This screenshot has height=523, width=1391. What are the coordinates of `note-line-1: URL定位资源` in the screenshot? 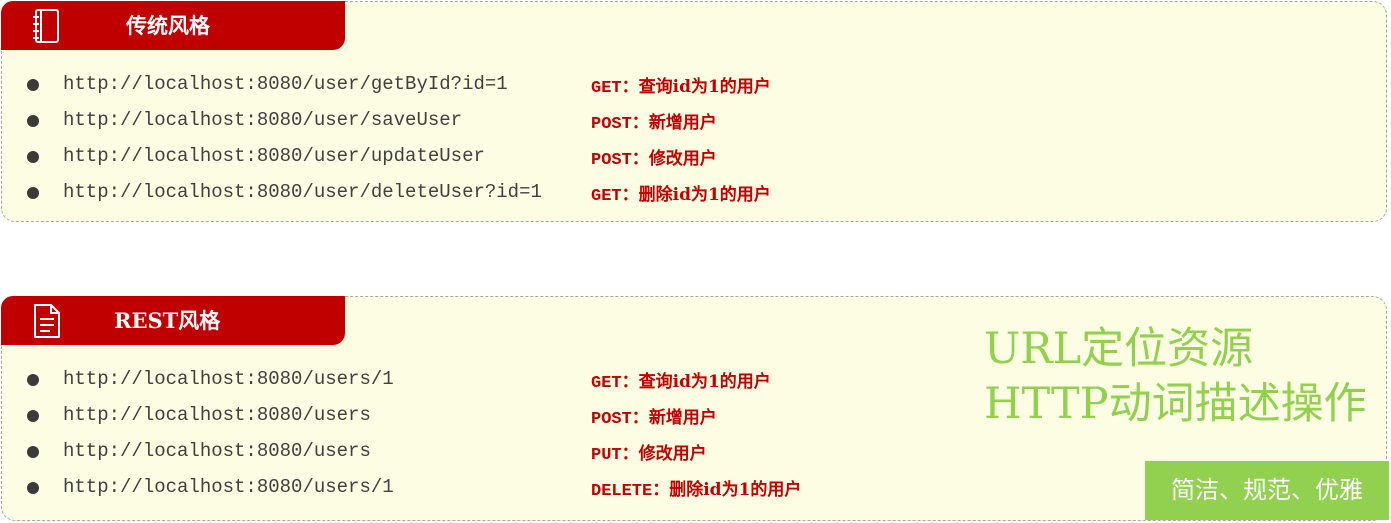 It's located at (1119, 349).